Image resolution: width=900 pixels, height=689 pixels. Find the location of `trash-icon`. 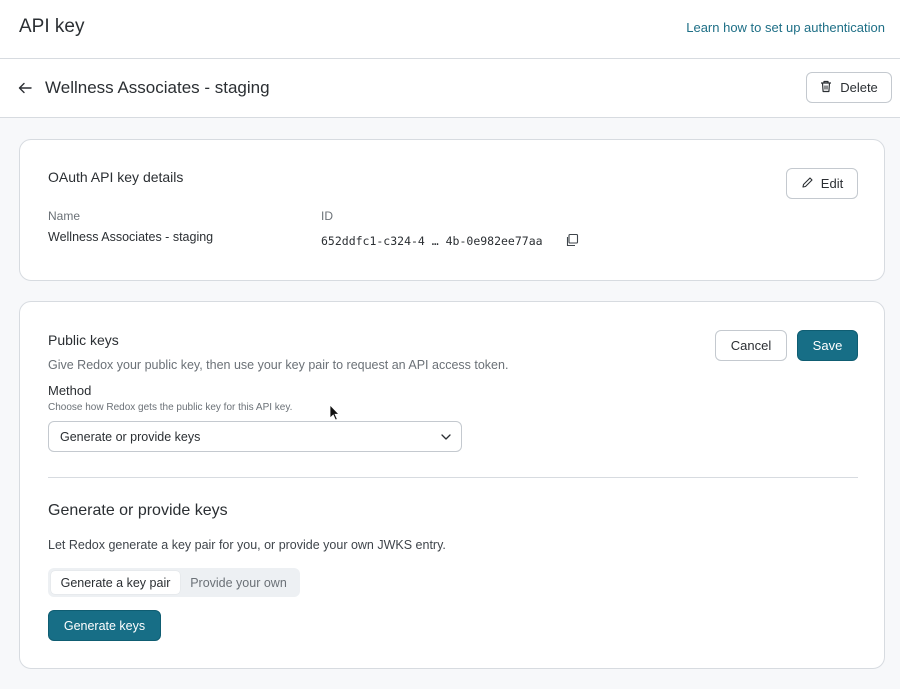

trash-icon is located at coordinates (826, 88).